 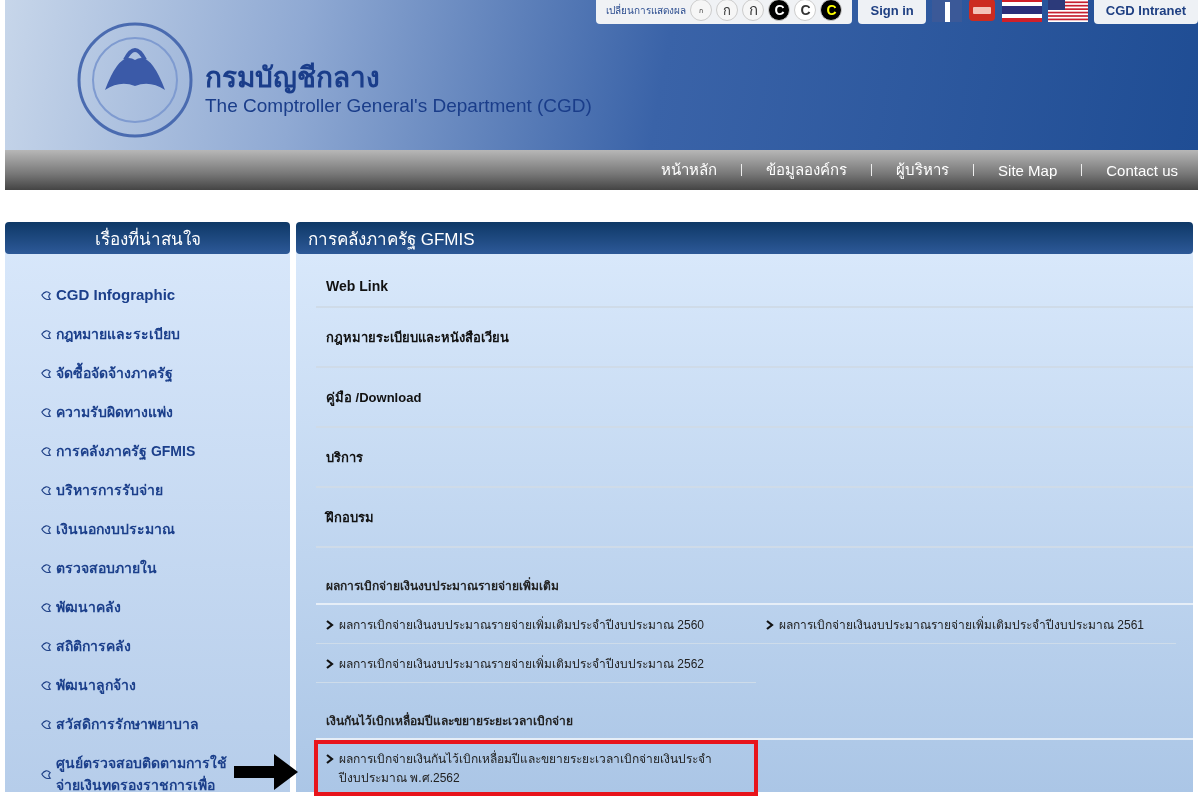 I want to click on nav-link: หน้าหลัก, so click(x=689, y=170).